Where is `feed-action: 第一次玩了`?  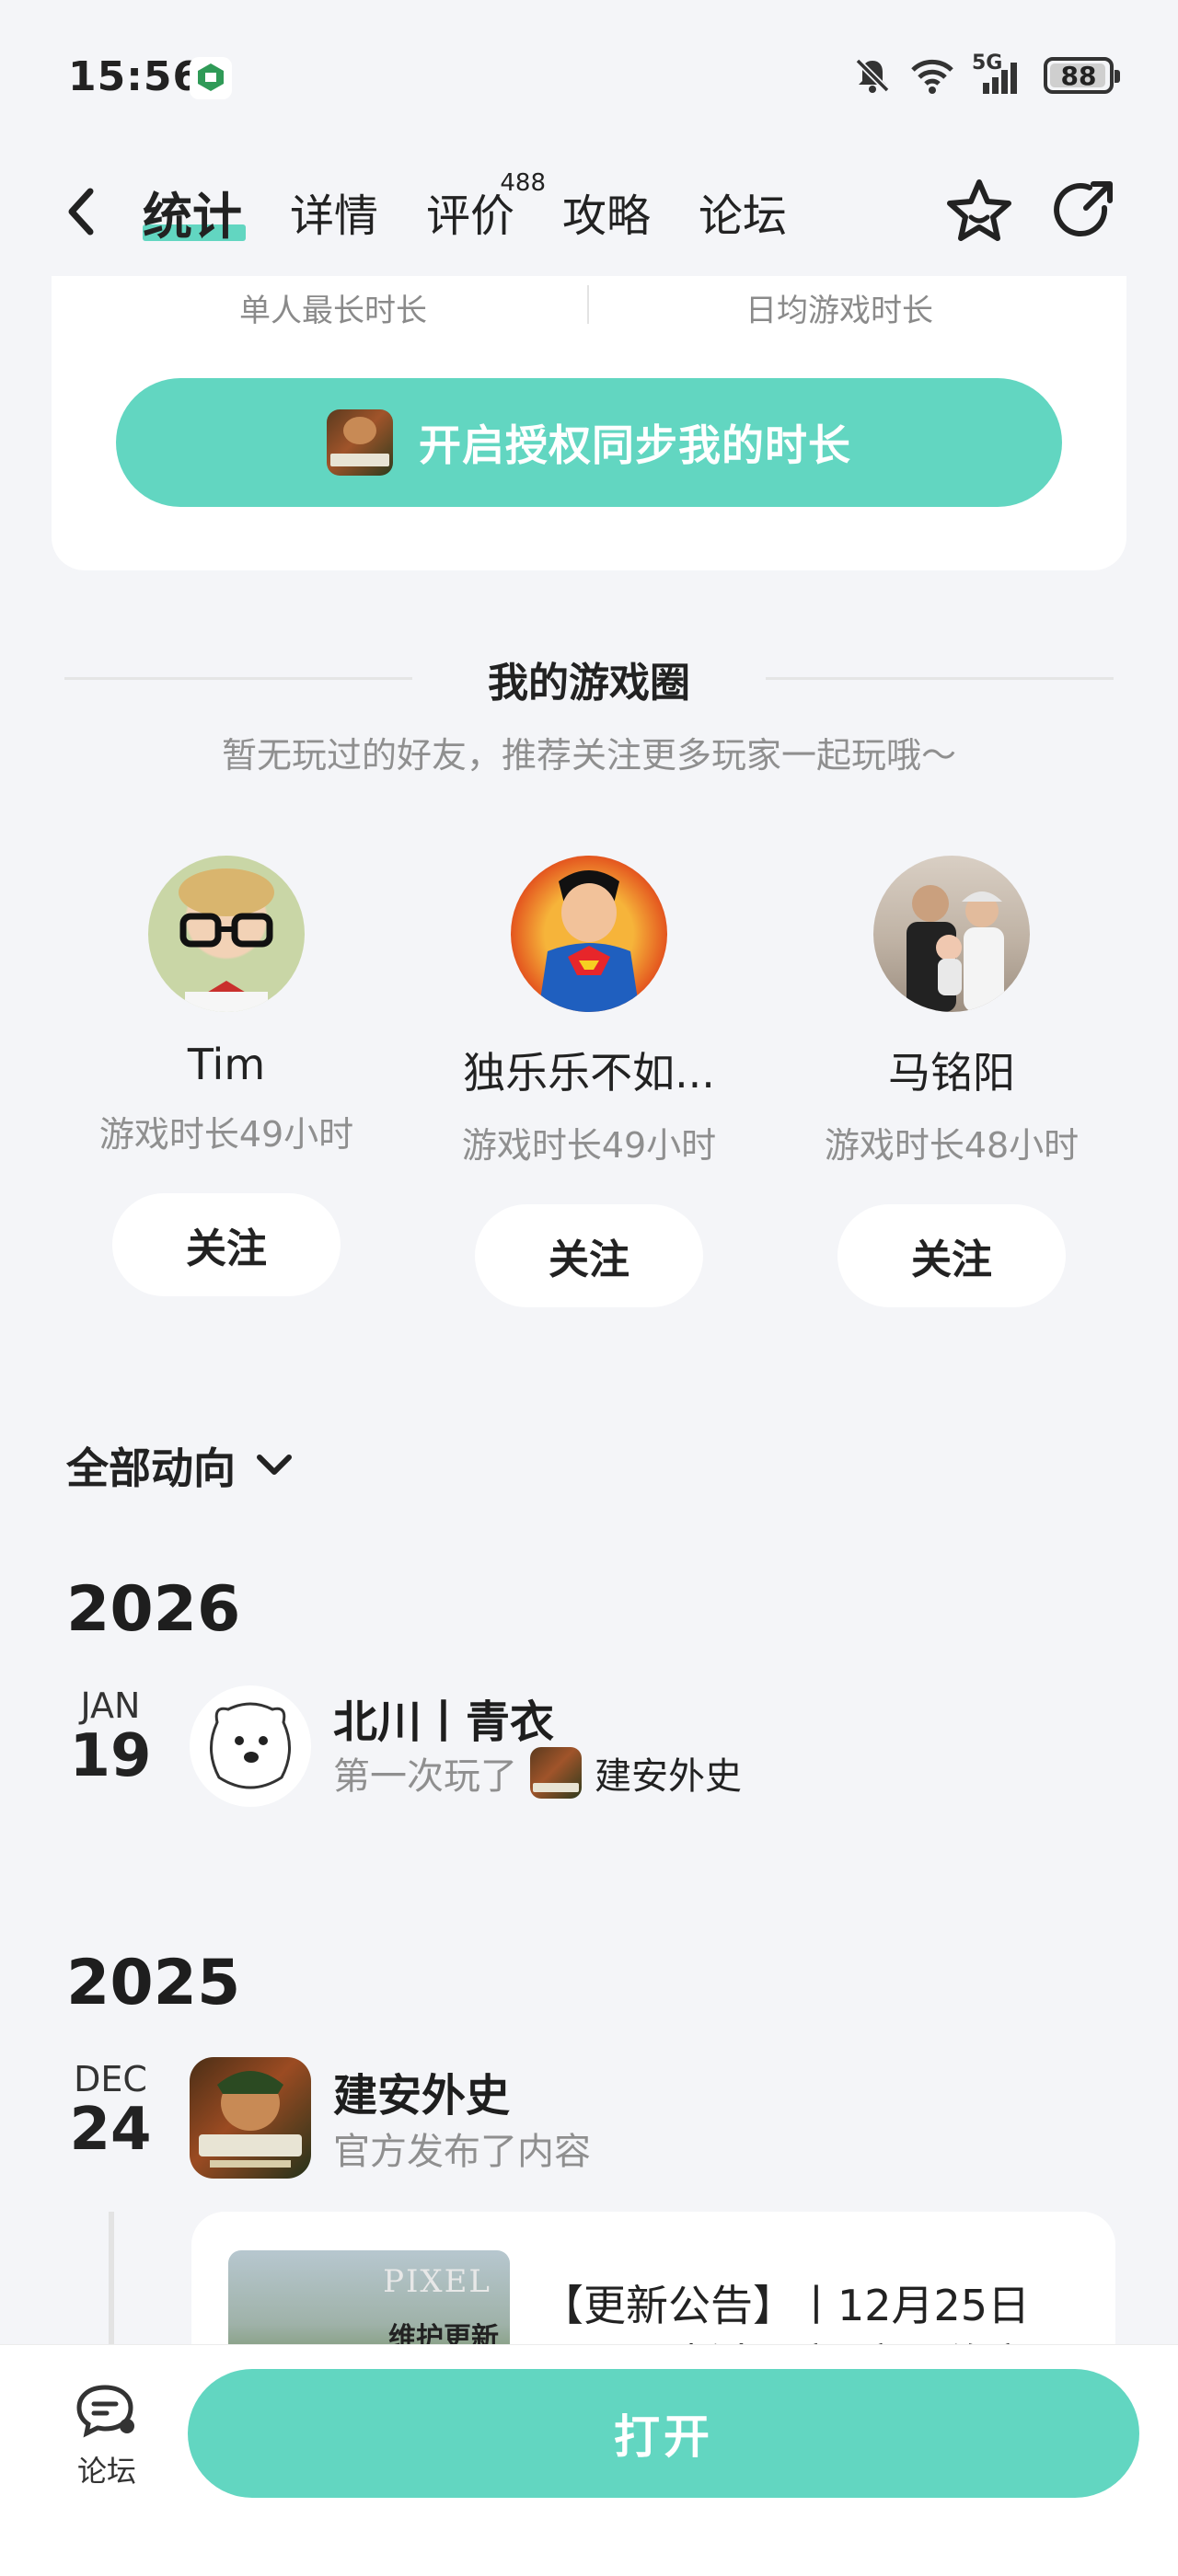 feed-action: 第一次玩了 is located at coordinates (425, 1776).